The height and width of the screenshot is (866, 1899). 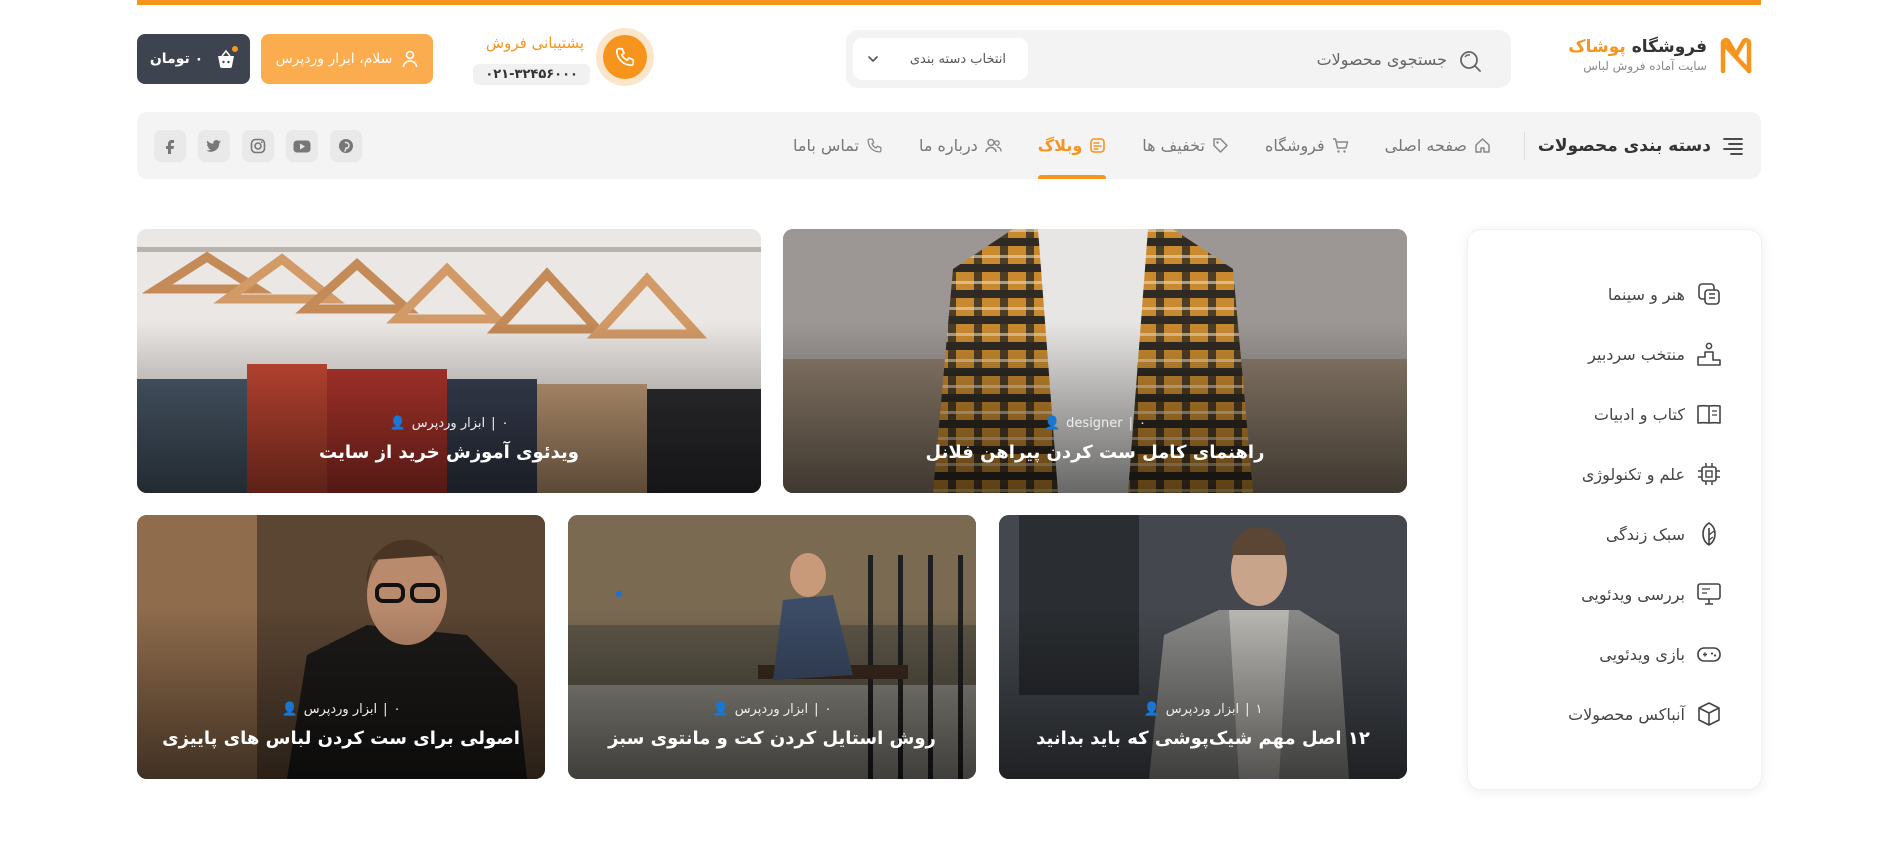 What do you see at coordinates (1636, 354) in the screenshot?
I see `sidebar-item-label: منتخب سردبیر` at bounding box center [1636, 354].